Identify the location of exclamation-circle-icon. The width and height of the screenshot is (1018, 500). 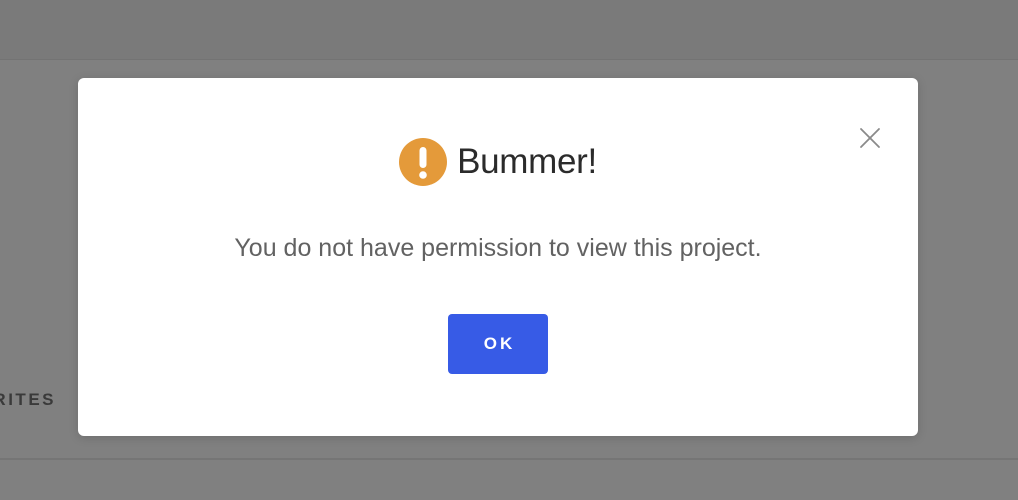
(423, 162).